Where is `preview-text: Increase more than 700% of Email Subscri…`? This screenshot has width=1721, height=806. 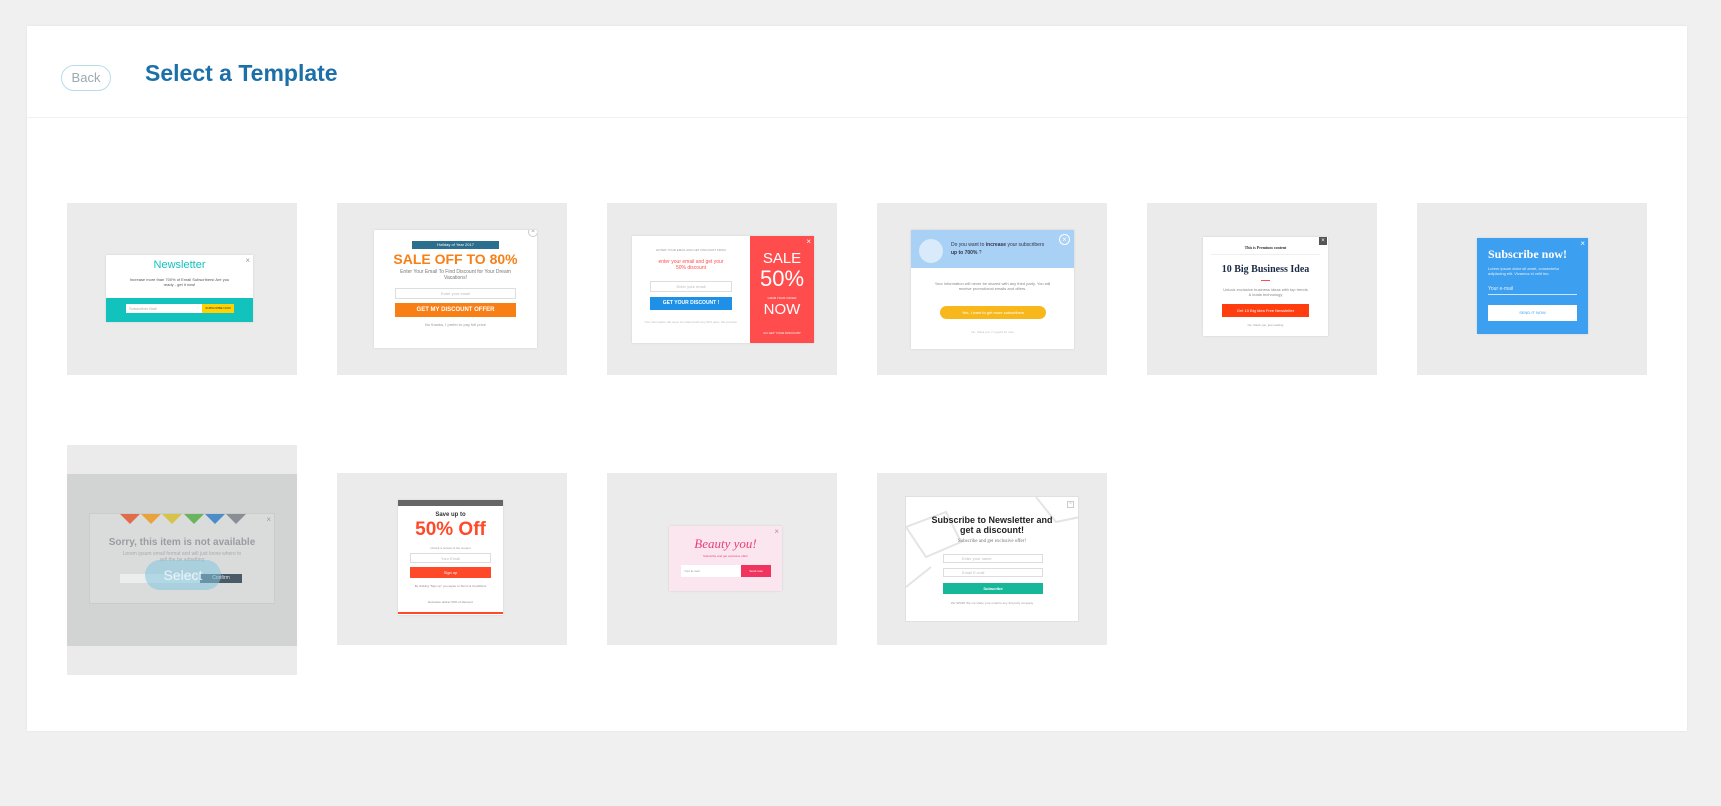 preview-text: Increase more than 700% of Email Subscri… is located at coordinates (179, 282).